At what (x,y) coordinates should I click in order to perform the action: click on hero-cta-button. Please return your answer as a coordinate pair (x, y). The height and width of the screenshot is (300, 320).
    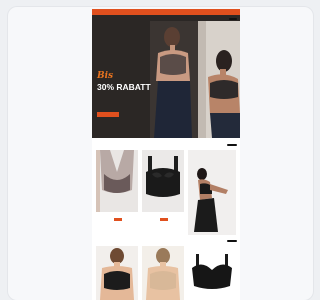
    Looking at the image, I should click on (108, 114).